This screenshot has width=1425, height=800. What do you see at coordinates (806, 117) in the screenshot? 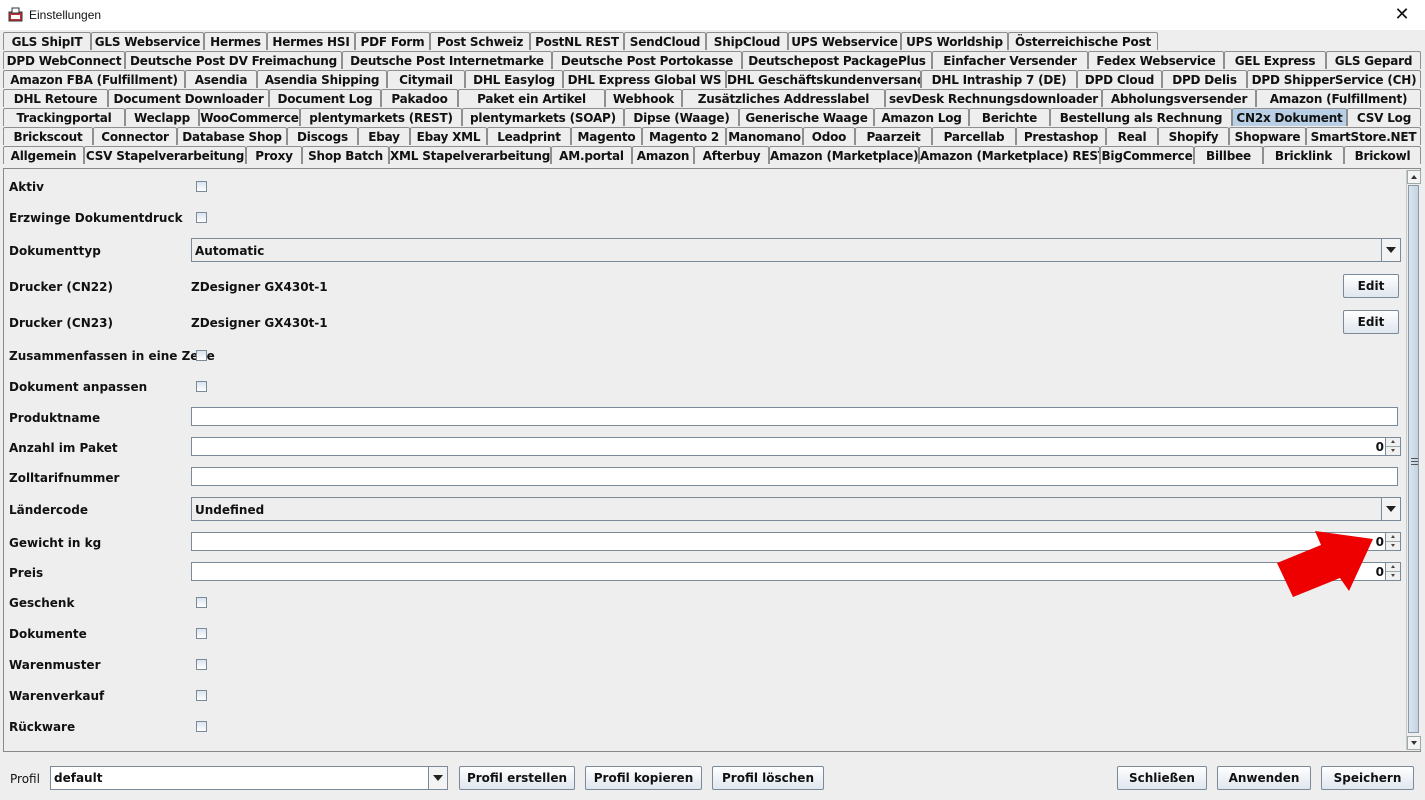
I see `tab-generische-waage: Generische Waage` at bounding box center [806, 117].